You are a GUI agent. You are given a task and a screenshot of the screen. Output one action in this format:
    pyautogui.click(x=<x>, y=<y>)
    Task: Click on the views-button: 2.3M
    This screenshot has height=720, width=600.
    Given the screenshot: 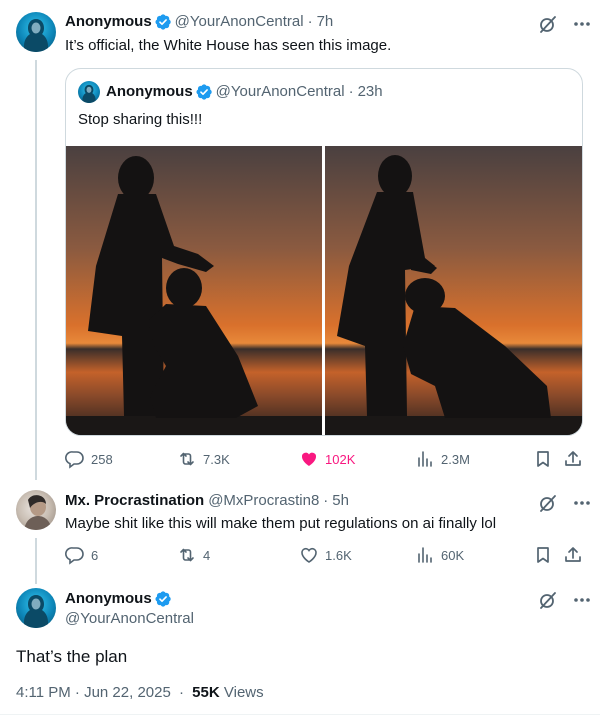 What is the action you would take?
    pyautogui.click(x=442, y=459)
    